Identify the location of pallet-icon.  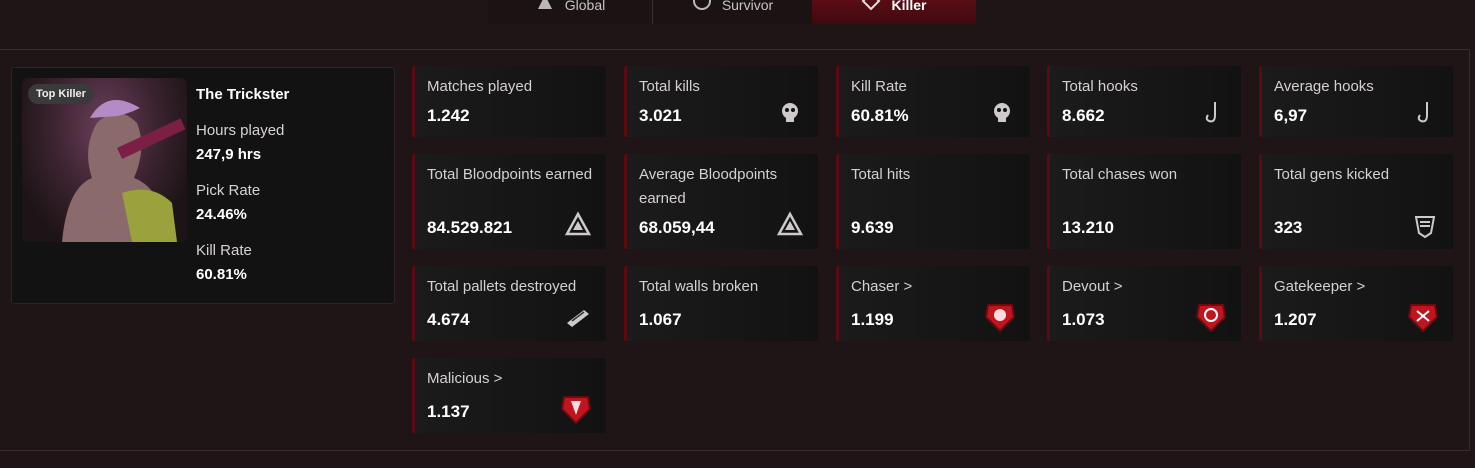
(578, 318).